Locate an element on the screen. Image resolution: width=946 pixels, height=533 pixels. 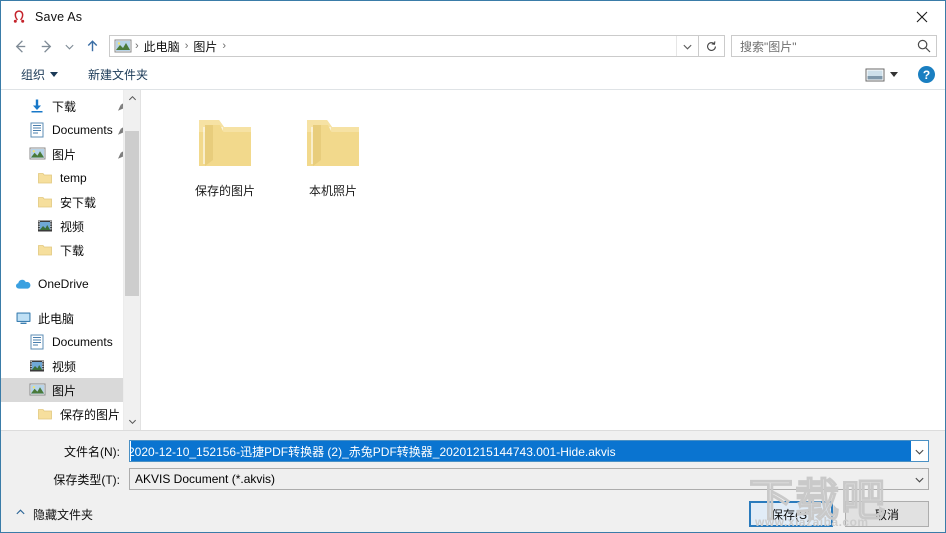
folder-item: 保存的图片 is located at coordinates (225, 152).